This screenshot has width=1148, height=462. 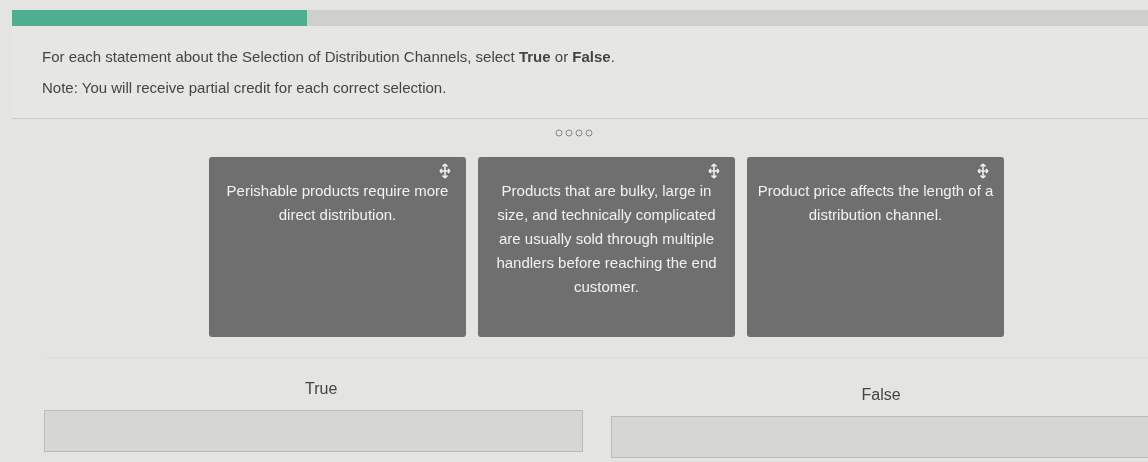 I want to click on statement-text: Product price affects the length of a distribution channel., so click(x=875, y=203).